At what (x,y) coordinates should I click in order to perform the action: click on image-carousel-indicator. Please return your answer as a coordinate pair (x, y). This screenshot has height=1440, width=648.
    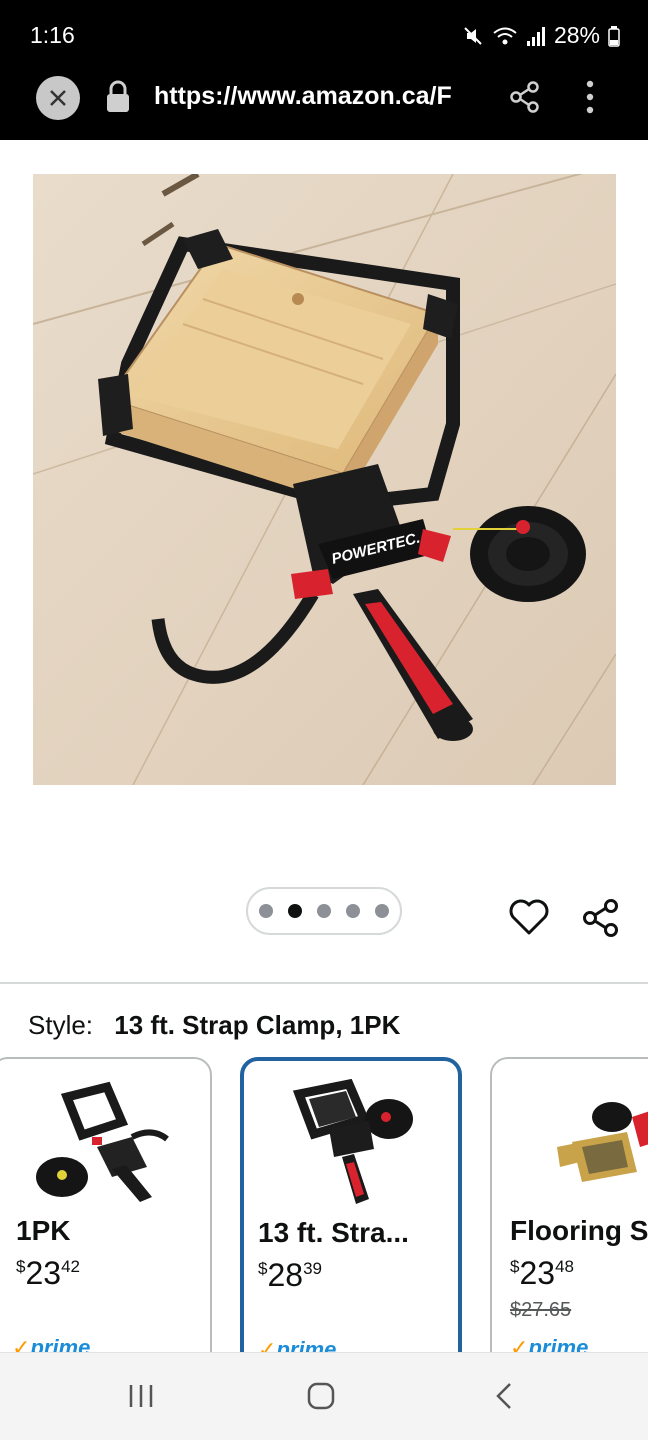
    Looking at the image, I should click on (324, 911).